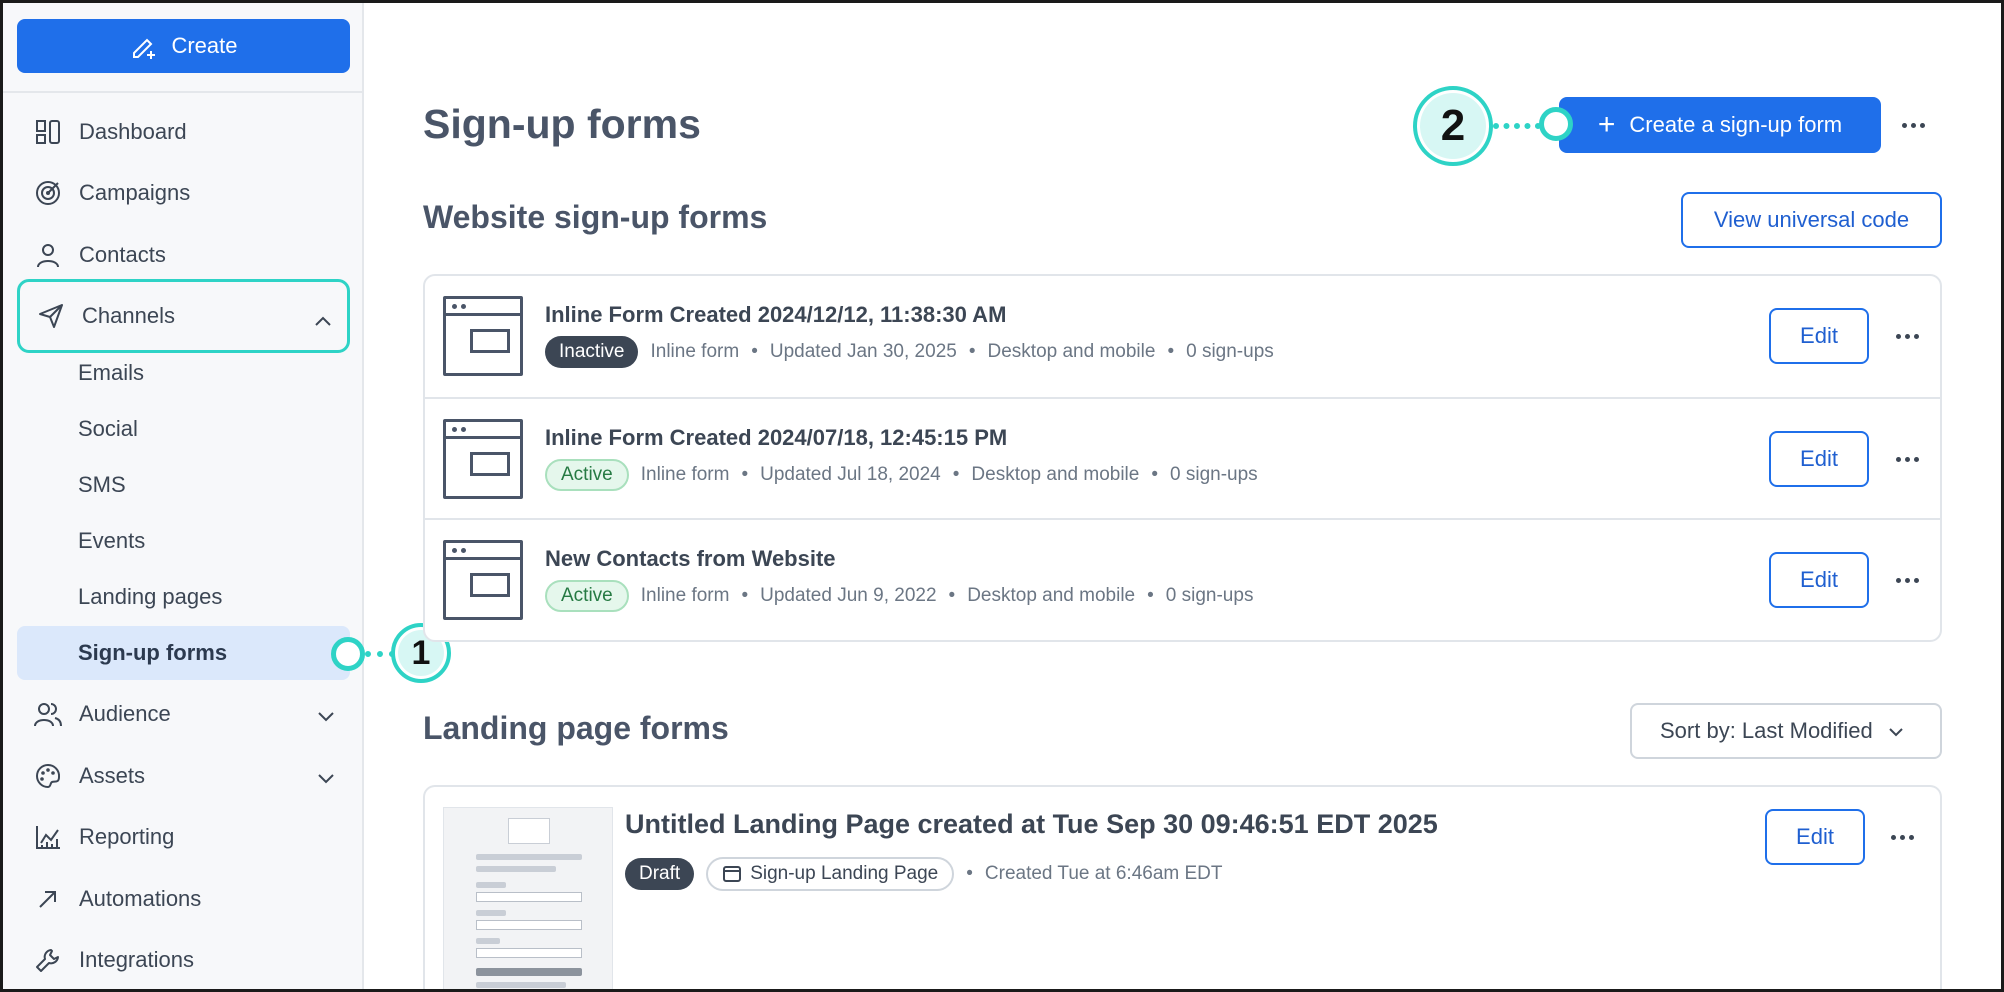 The height and width of the screenshot is (992, 2004). I want to click on sidebar-subitem-label: SMS, so click(102, 484).